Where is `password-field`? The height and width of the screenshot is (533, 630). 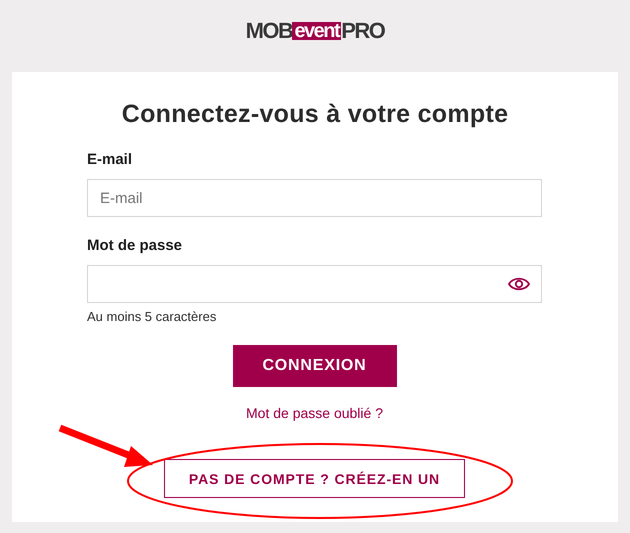
password-field is located at coordinates (314, 284).